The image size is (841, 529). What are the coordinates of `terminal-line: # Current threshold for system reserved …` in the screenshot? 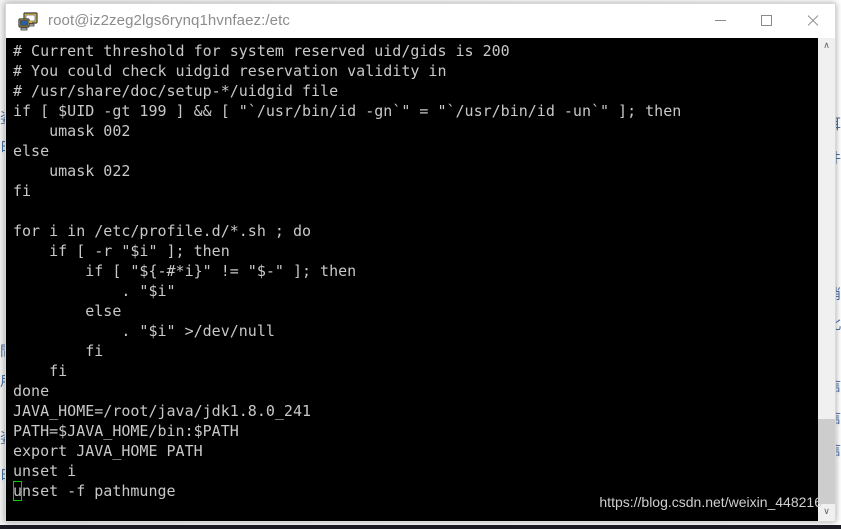 It's located at (261, 51).